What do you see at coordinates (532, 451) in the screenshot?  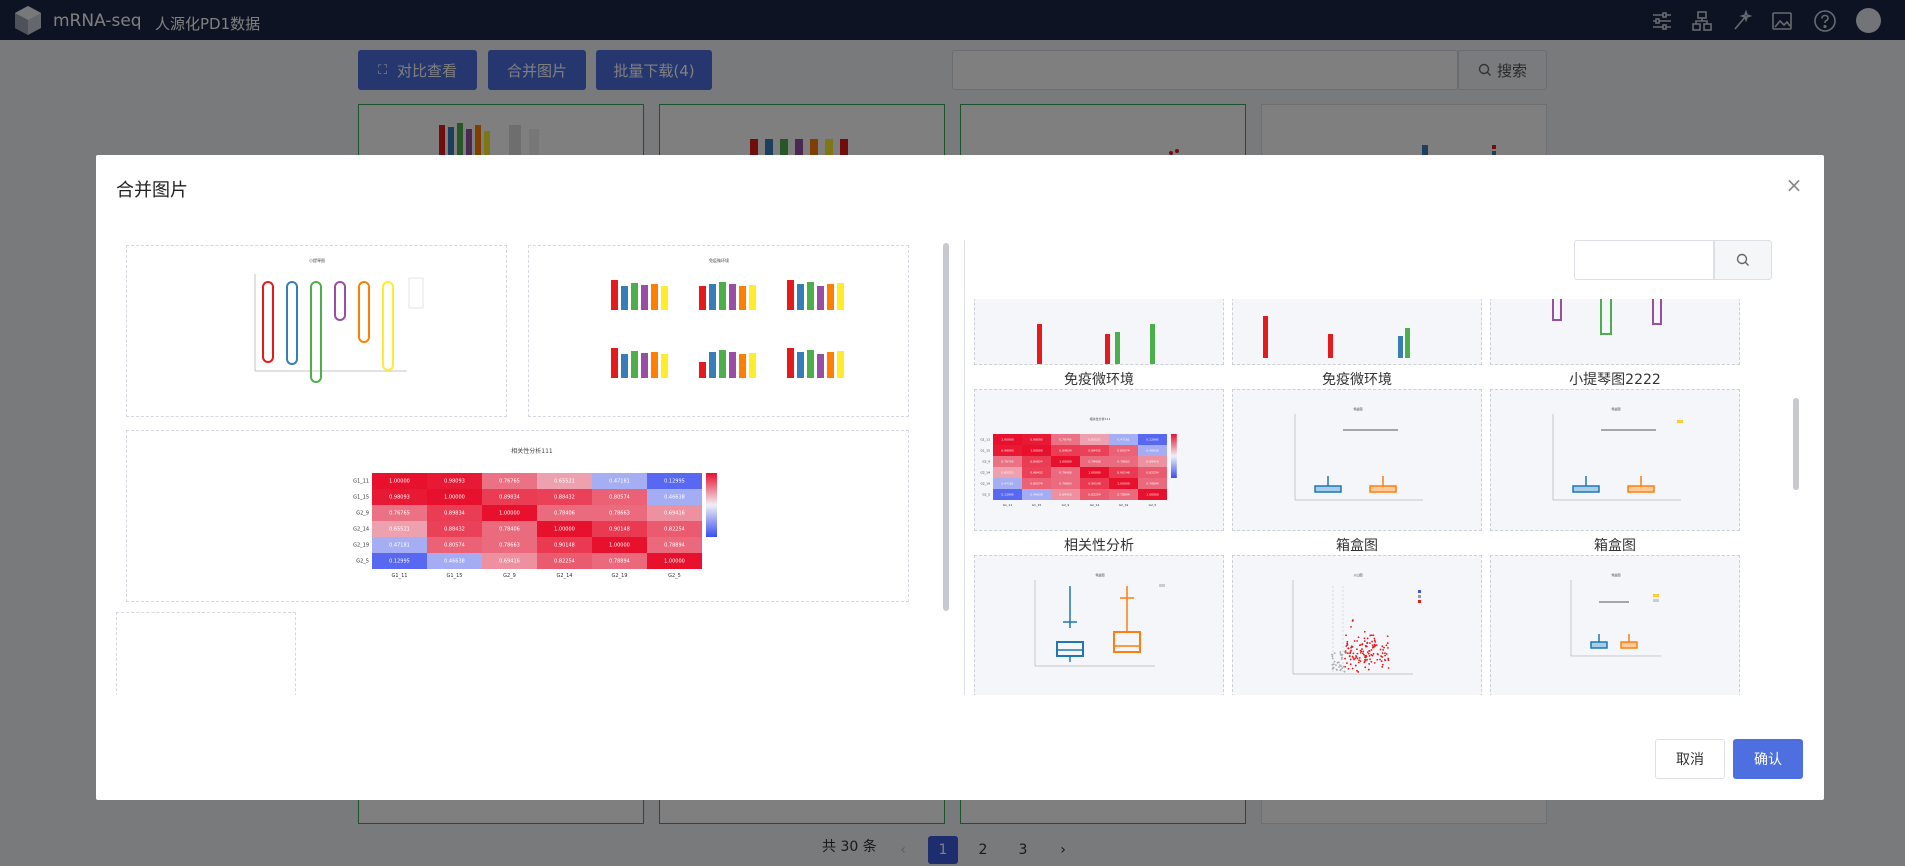 I see `chart-title: 相关性分析111` at bounding box center [532, 451].